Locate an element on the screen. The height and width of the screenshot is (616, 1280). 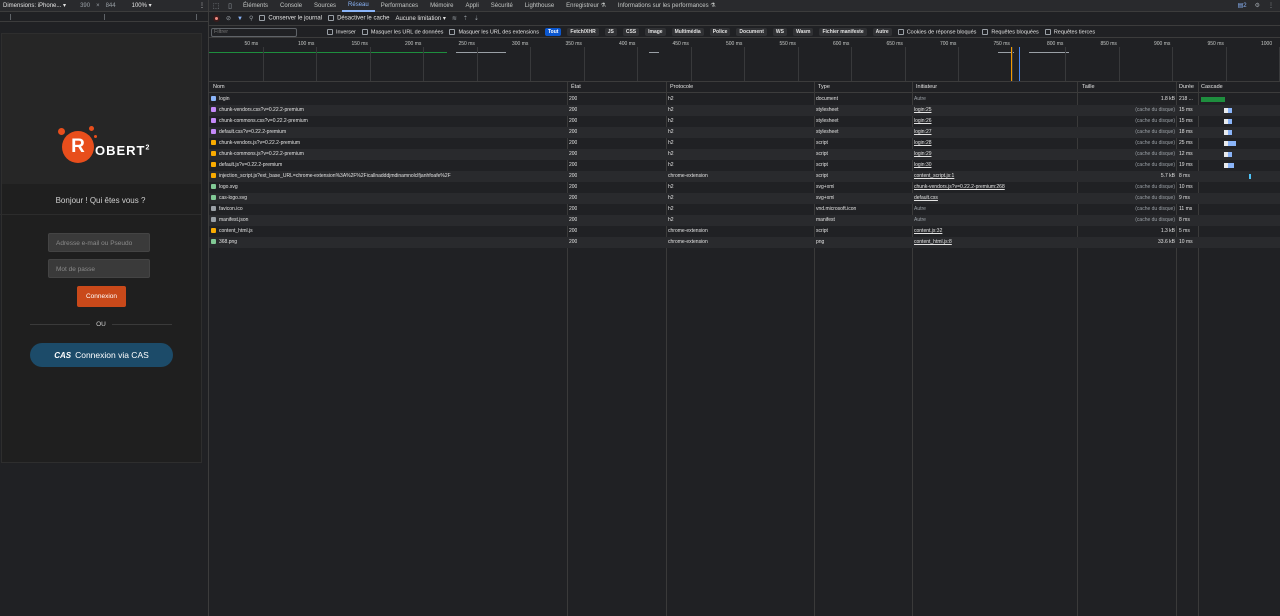
type-filter-doc: Document is located at coordinates (751, 32).